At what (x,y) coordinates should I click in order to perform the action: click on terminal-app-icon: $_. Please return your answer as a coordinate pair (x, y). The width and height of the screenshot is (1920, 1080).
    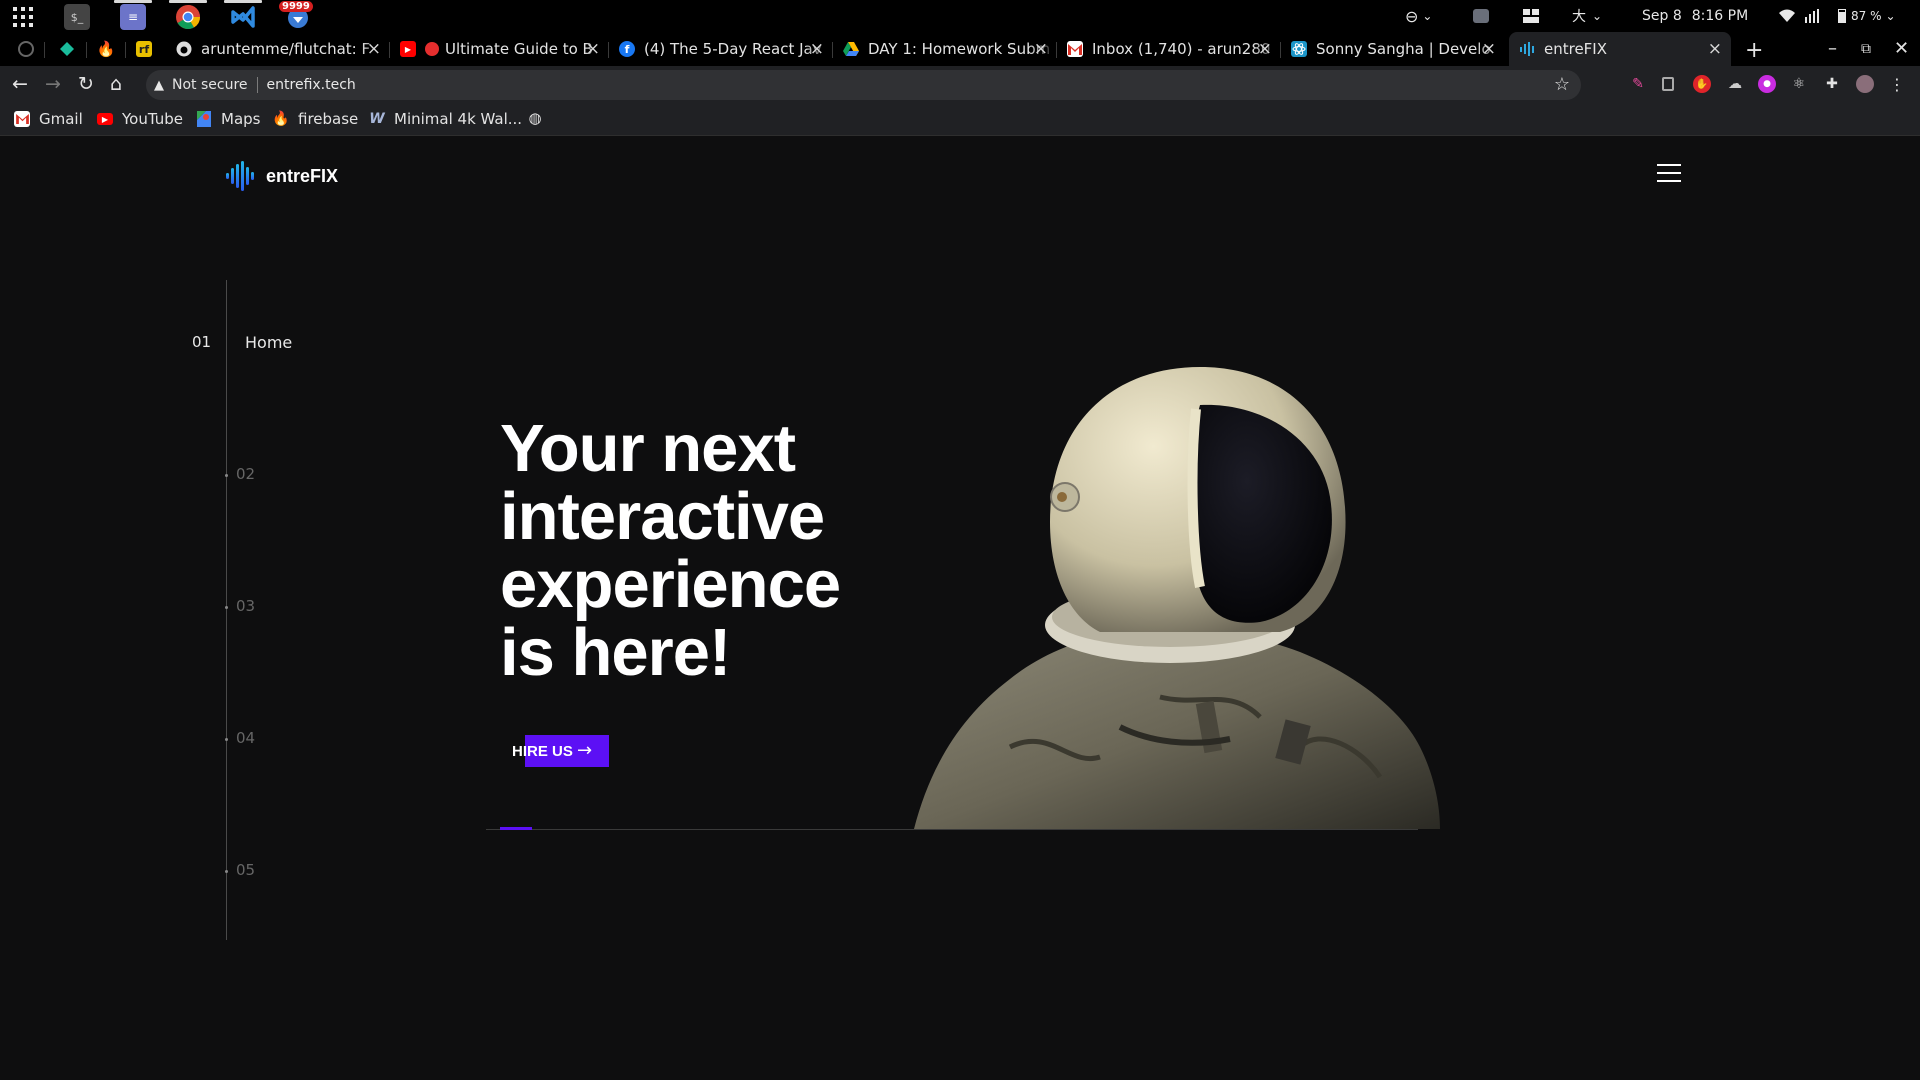
    Looking at the image, I should click on (77, 17).